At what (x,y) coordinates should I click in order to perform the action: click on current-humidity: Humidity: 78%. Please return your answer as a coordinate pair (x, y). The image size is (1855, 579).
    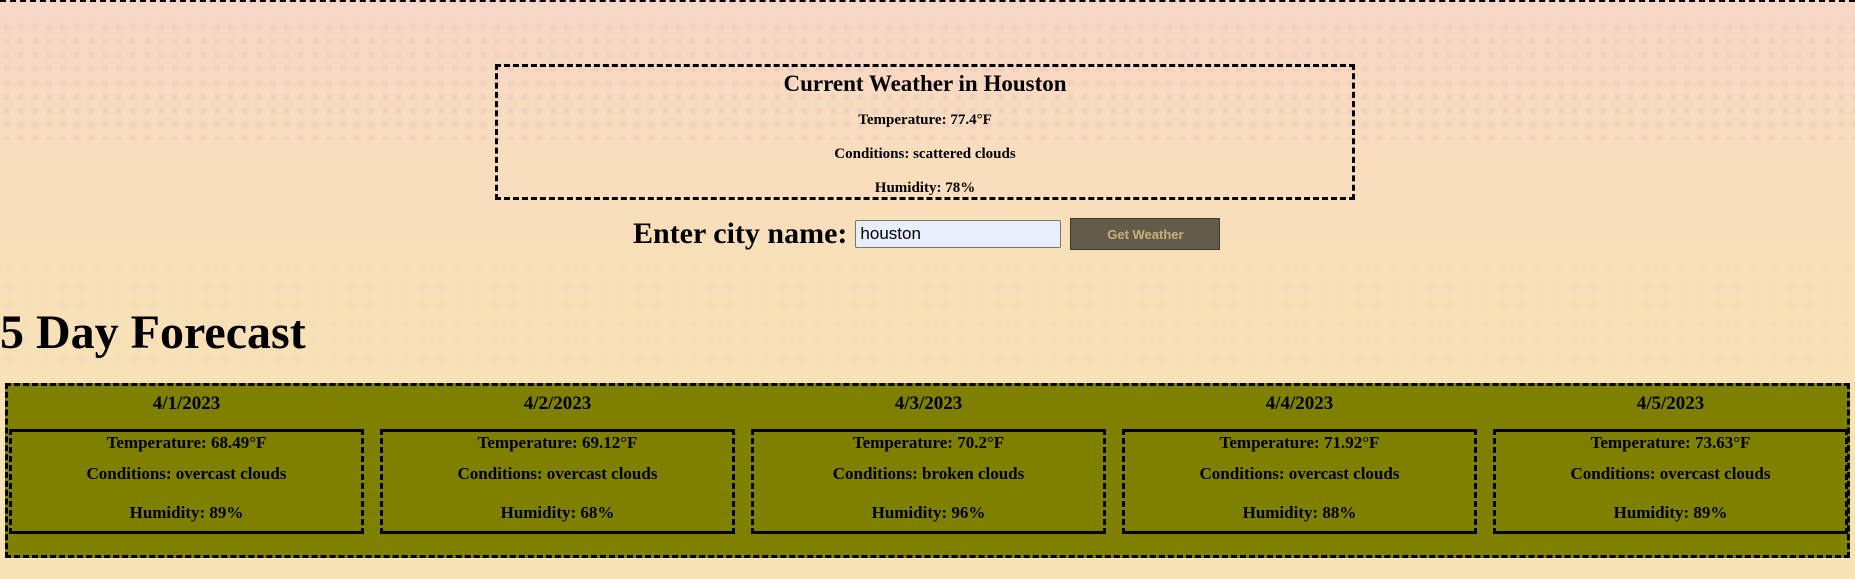
    Looking at the image, I should click on (925, 188).